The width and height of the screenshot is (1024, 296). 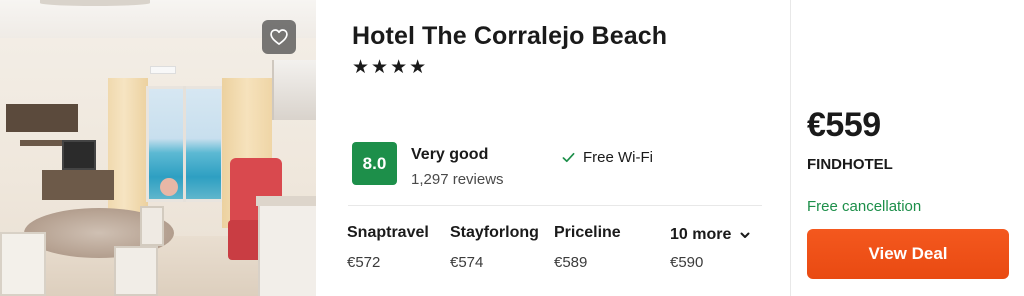 What do you see at coordinates (245, 240) in the screenshot?
I see `photo-sofa-arm` at bounding box center [245, 240].